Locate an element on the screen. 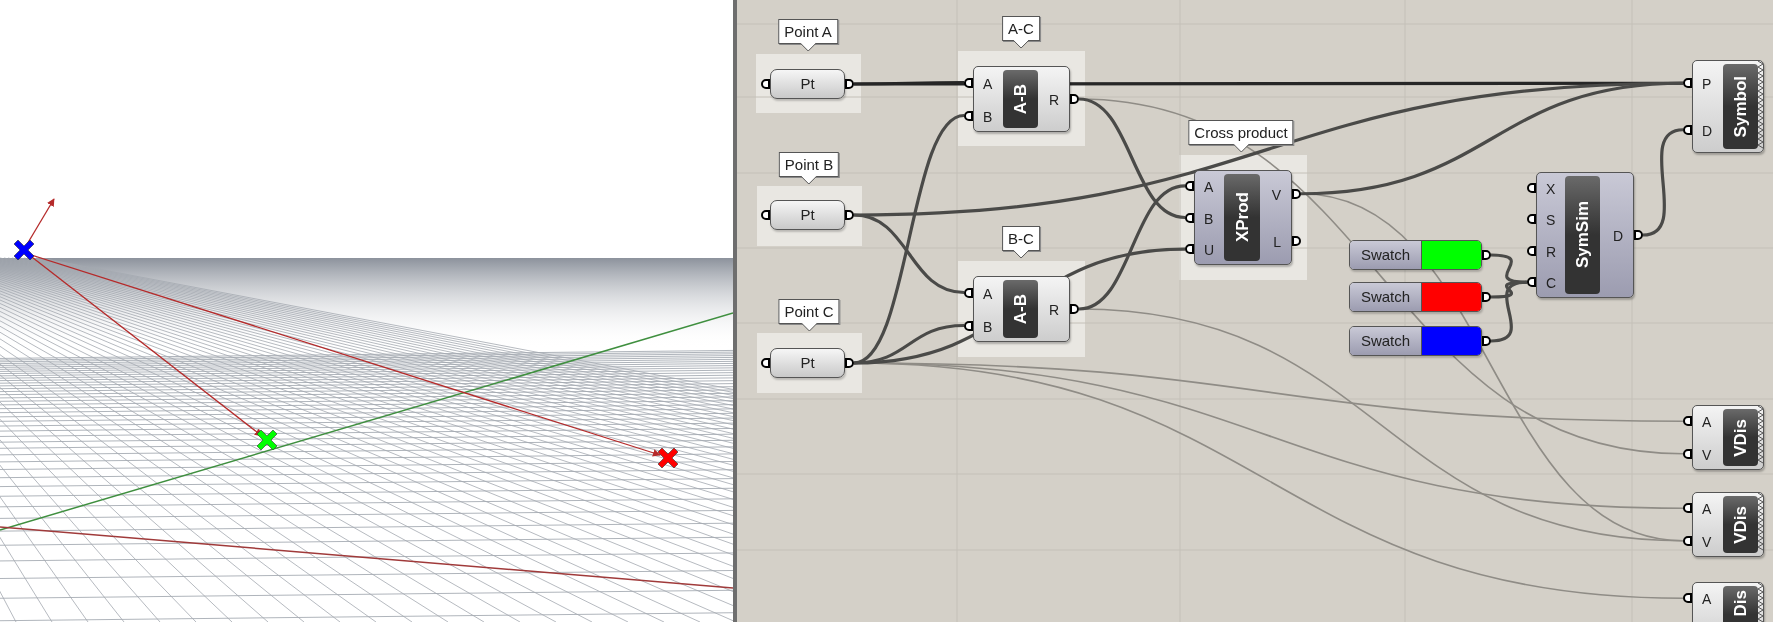 This screenshot has height=622, width=1773. port-label: L is located at coordinates (1277, 242).